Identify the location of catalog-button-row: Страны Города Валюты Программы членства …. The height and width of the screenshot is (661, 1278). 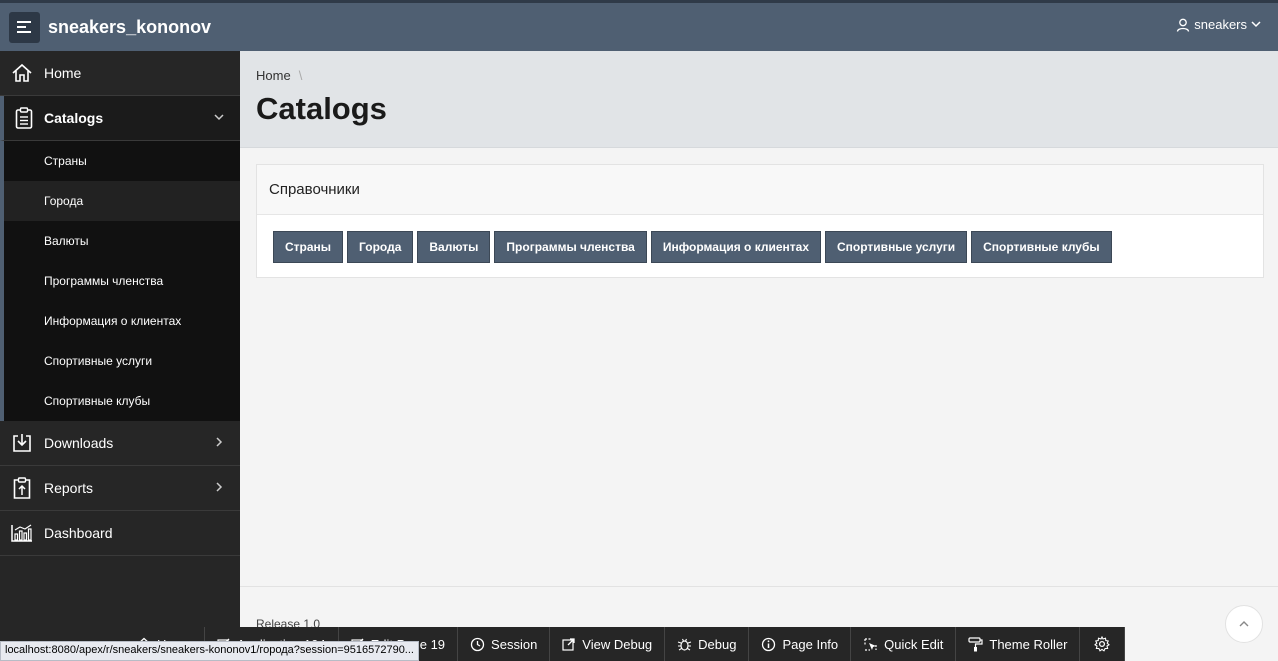
(692, 247).